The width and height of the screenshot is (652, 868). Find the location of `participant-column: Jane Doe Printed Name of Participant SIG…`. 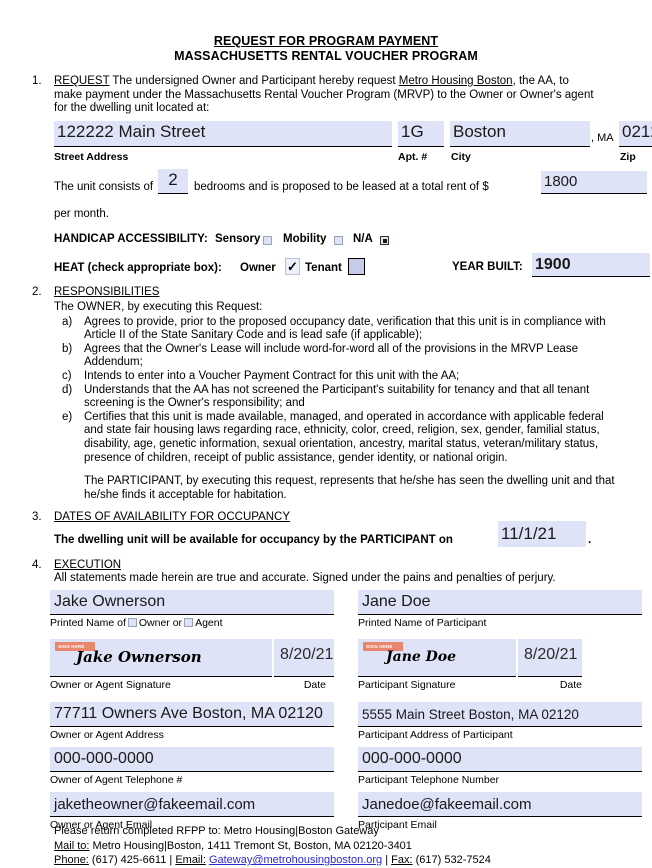

participant-column: Jane Doe Printed Name of Participant SIG… is located at coordinates (500, 713).